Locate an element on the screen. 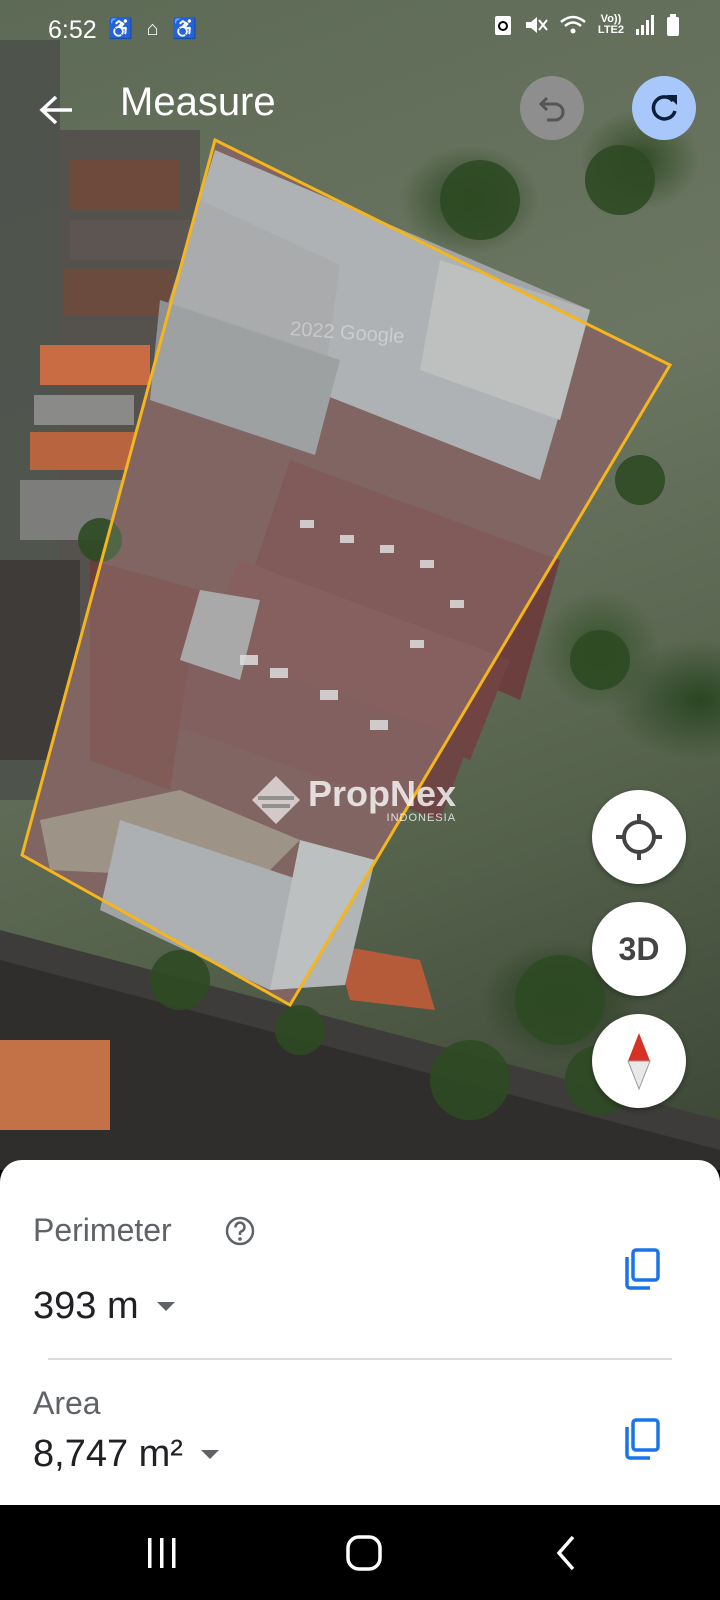 The width and height of the screenshot is (720, 1600). redo-icon is located at coordinates (664, 108).